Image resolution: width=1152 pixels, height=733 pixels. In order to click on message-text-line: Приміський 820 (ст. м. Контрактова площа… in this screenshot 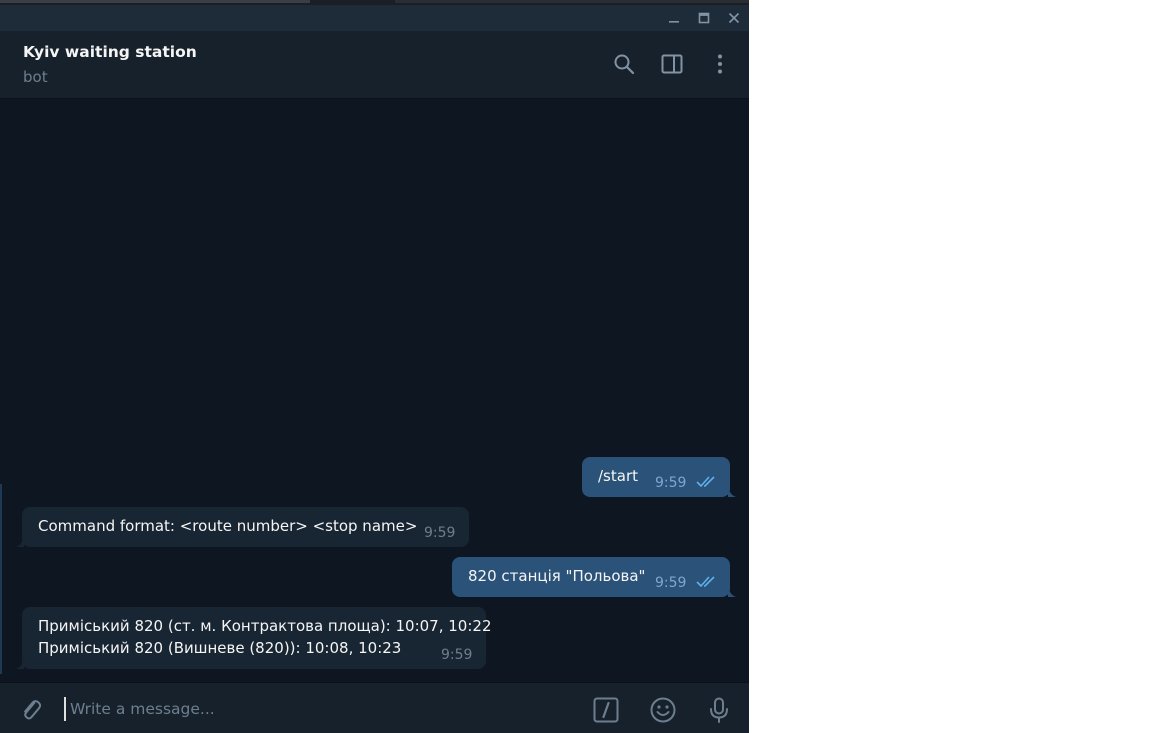, I will do `click(265, 626)`.